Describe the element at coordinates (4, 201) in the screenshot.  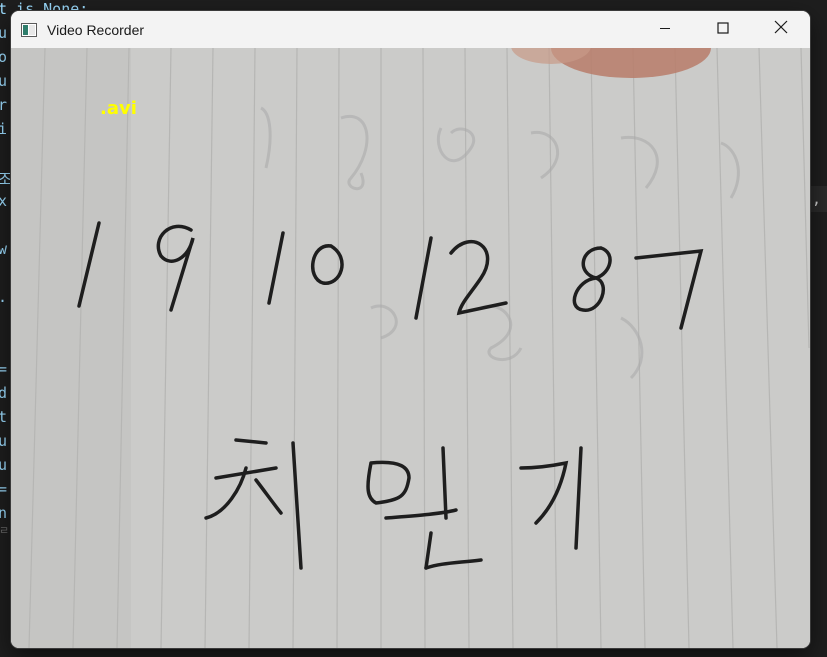
I see `editor-line: x` at that location.